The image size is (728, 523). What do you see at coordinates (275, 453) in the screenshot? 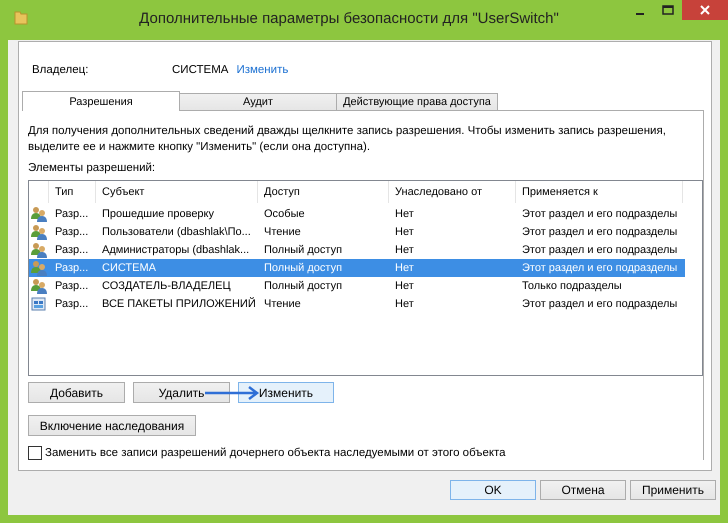
I see `checkbox-label: Заменить все записи разрешений дочернего объекта наследуемыми от этого объекта` at bounding box center [275, 453].